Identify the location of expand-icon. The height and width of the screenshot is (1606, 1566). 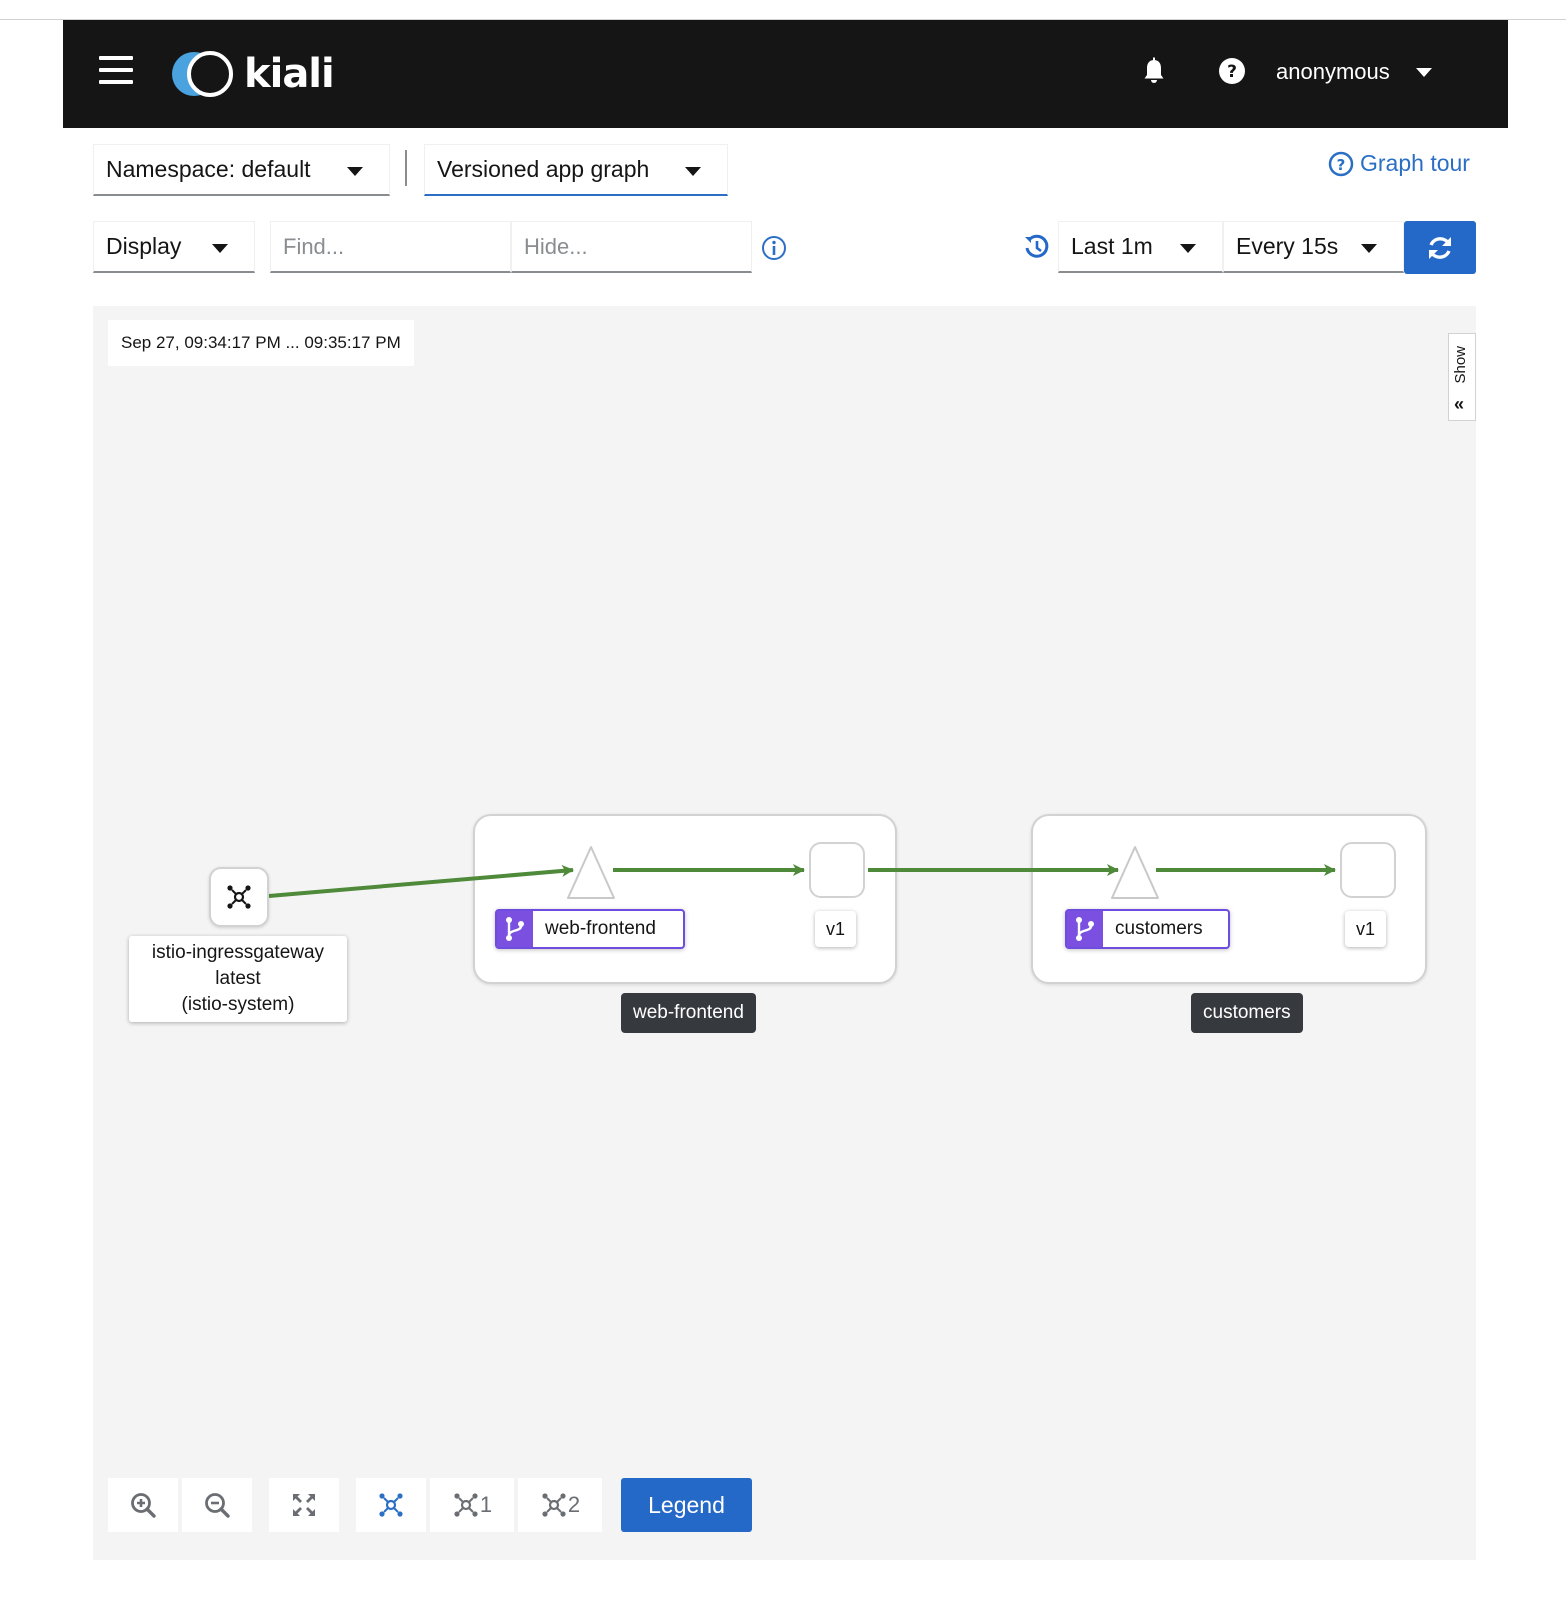
(304, 1505).